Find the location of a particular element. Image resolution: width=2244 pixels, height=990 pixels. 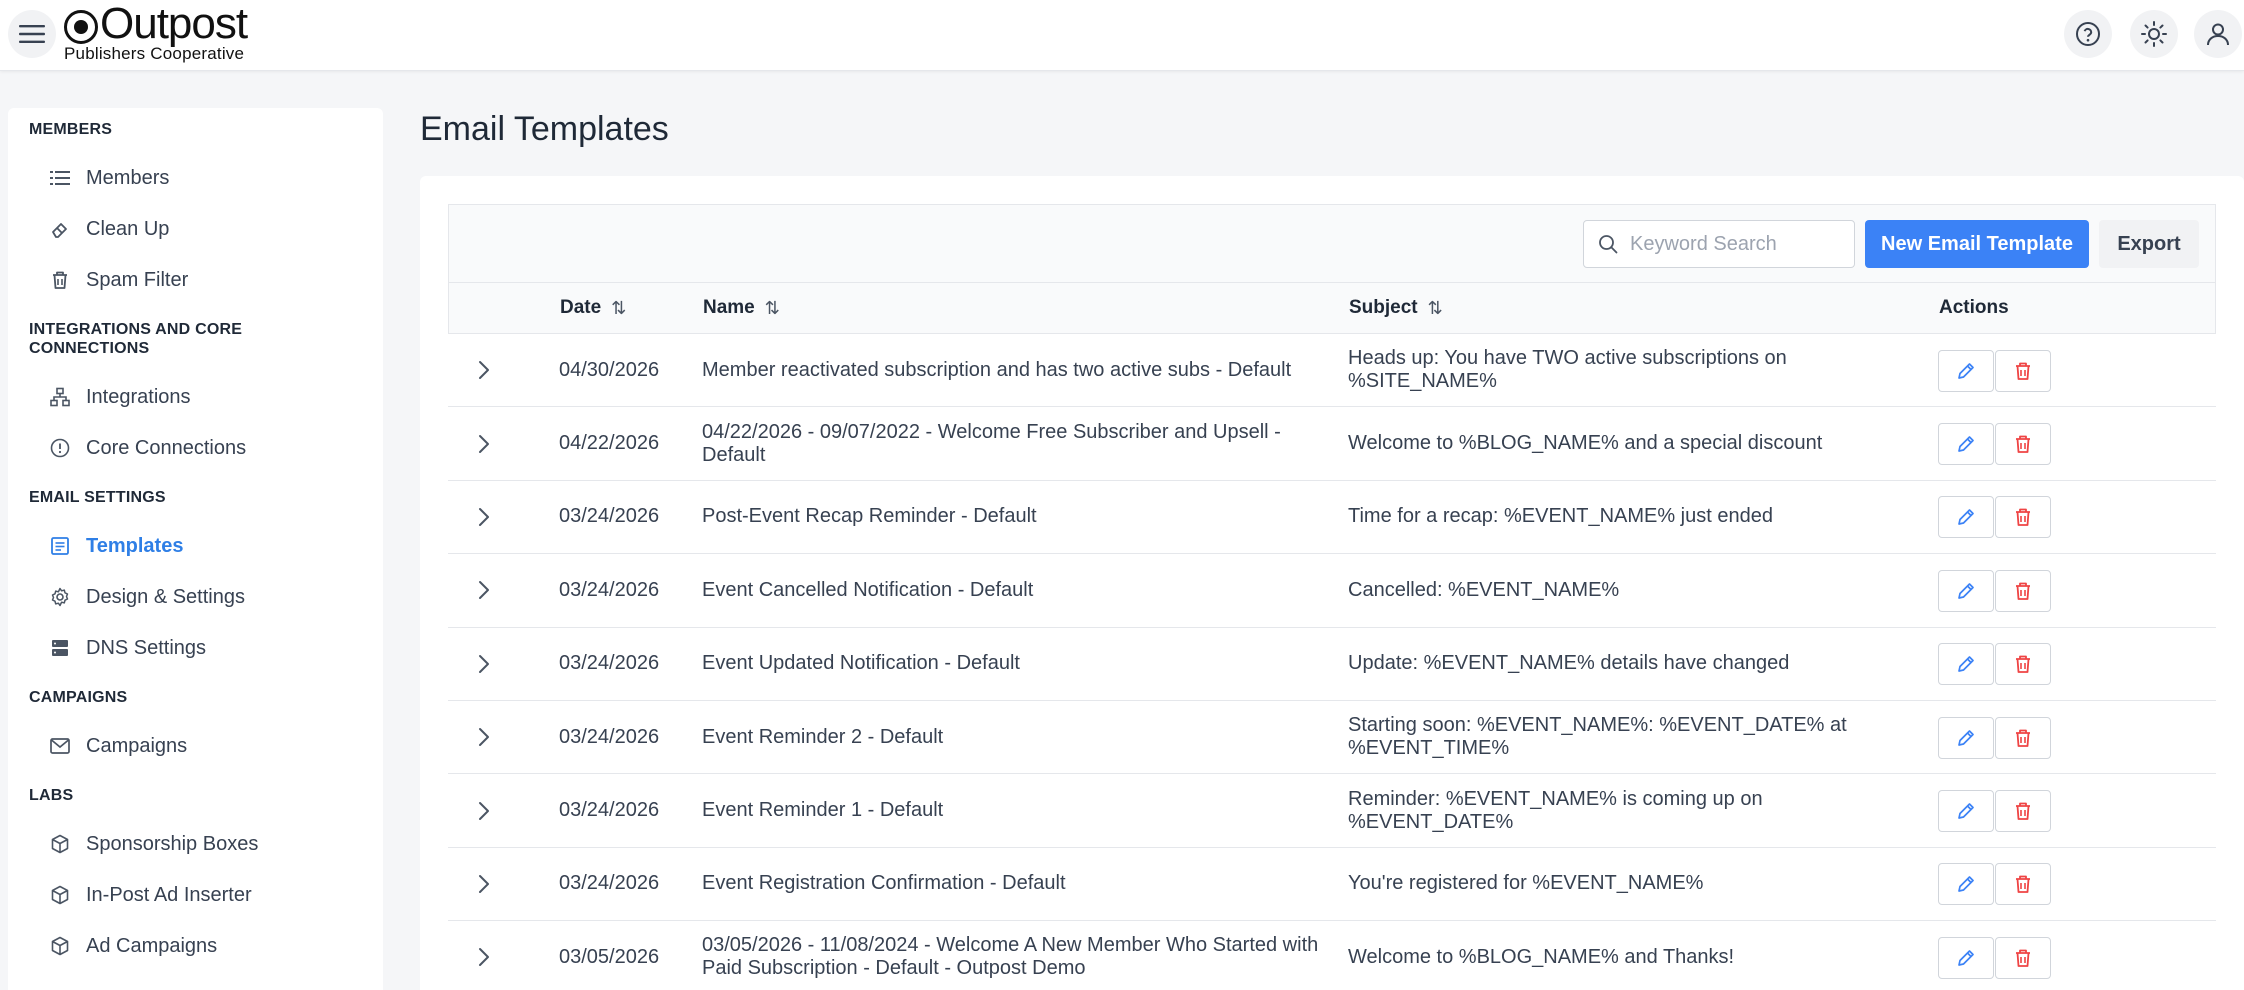

pencil-icon is located at coordinates (1966, 444).